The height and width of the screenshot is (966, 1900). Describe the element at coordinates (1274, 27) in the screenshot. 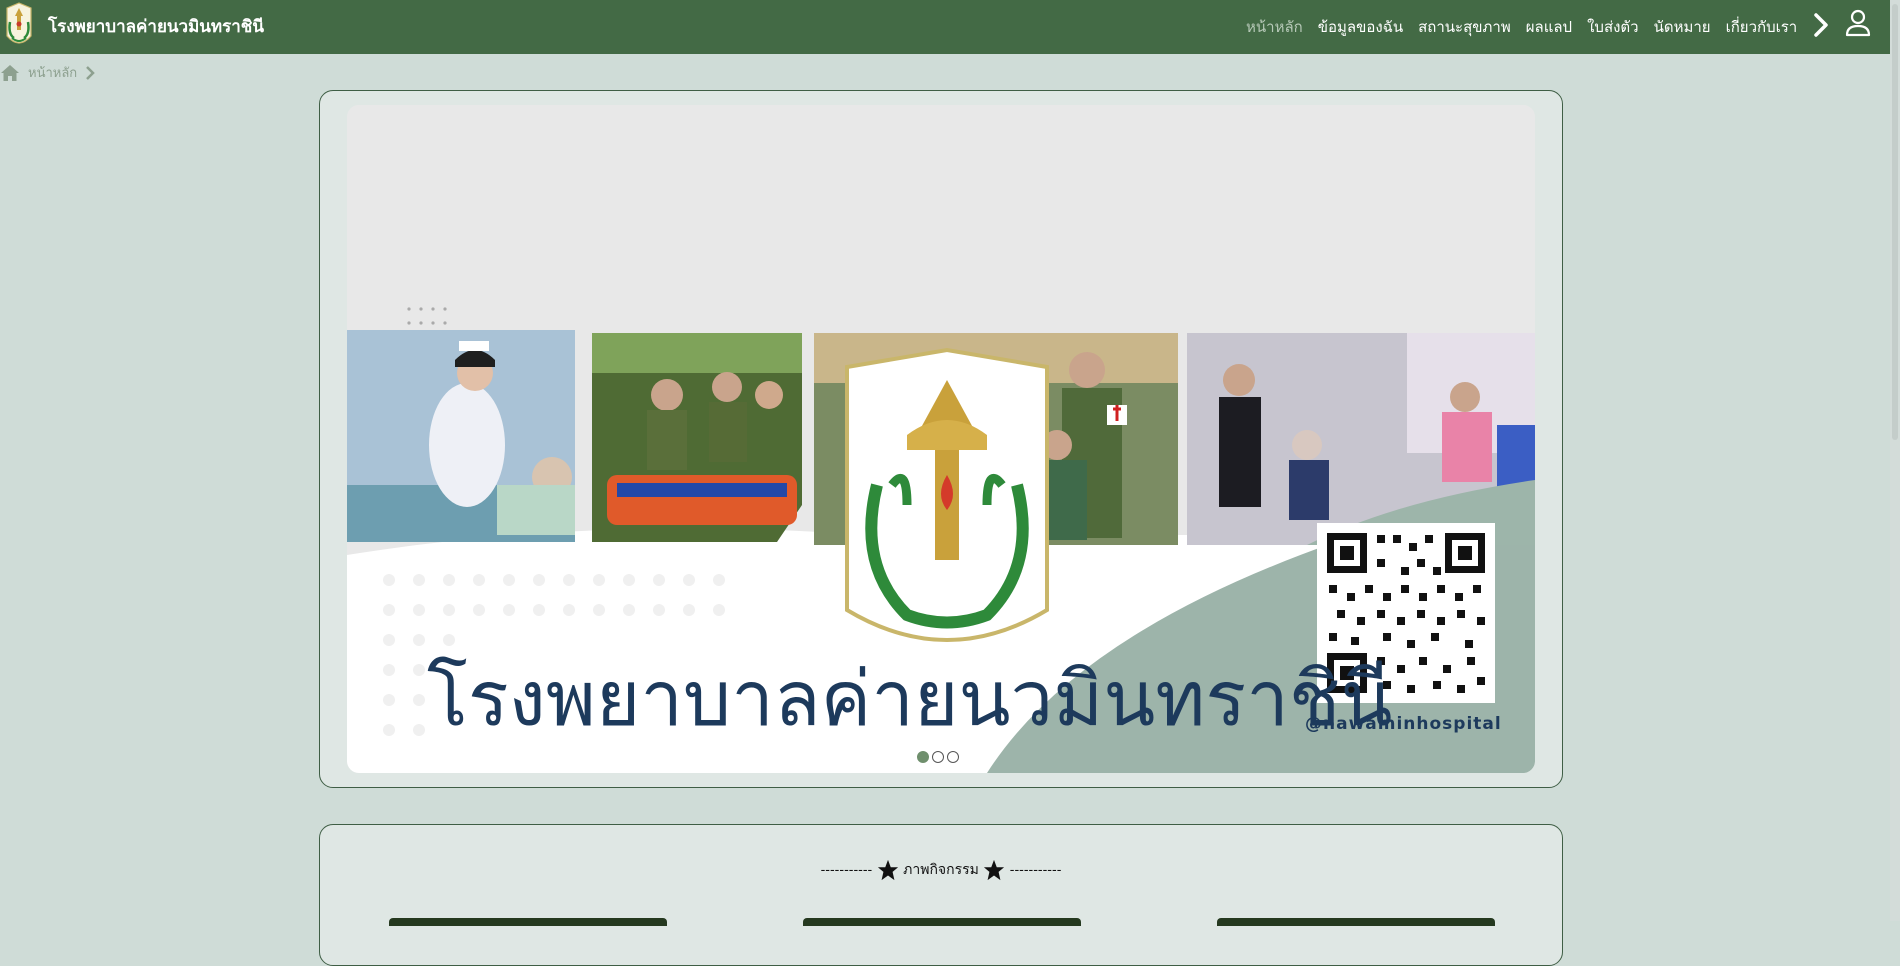

I see `nav-home: หน้าหลัก` at that location.